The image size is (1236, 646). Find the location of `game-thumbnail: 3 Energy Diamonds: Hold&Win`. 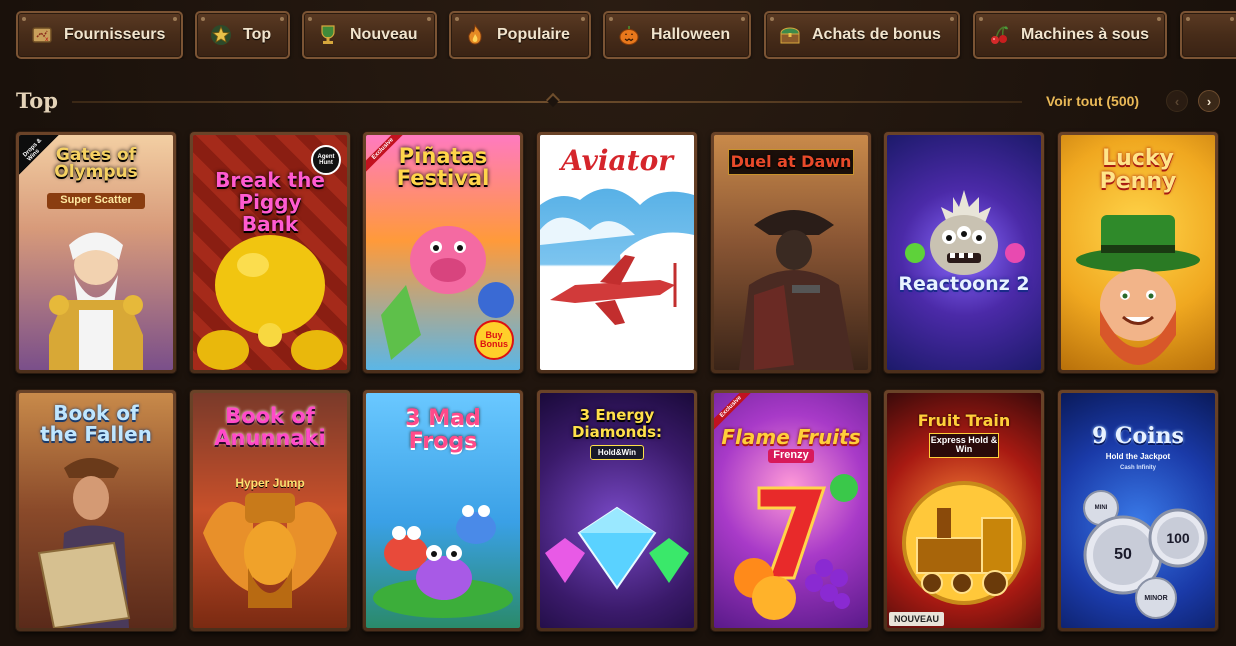

game-thumbnail: 3 Energy Diamonds: Hold&Win is located at coordinates (617, 510).